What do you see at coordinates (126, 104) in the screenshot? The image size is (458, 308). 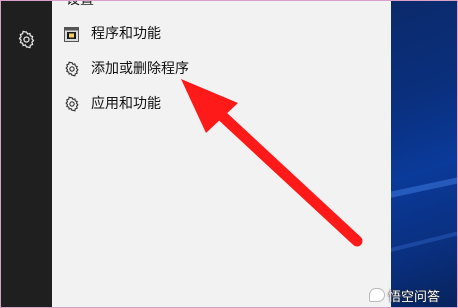 I see `menu-item-label: 应用和功能` at bounding box center [126, 104].